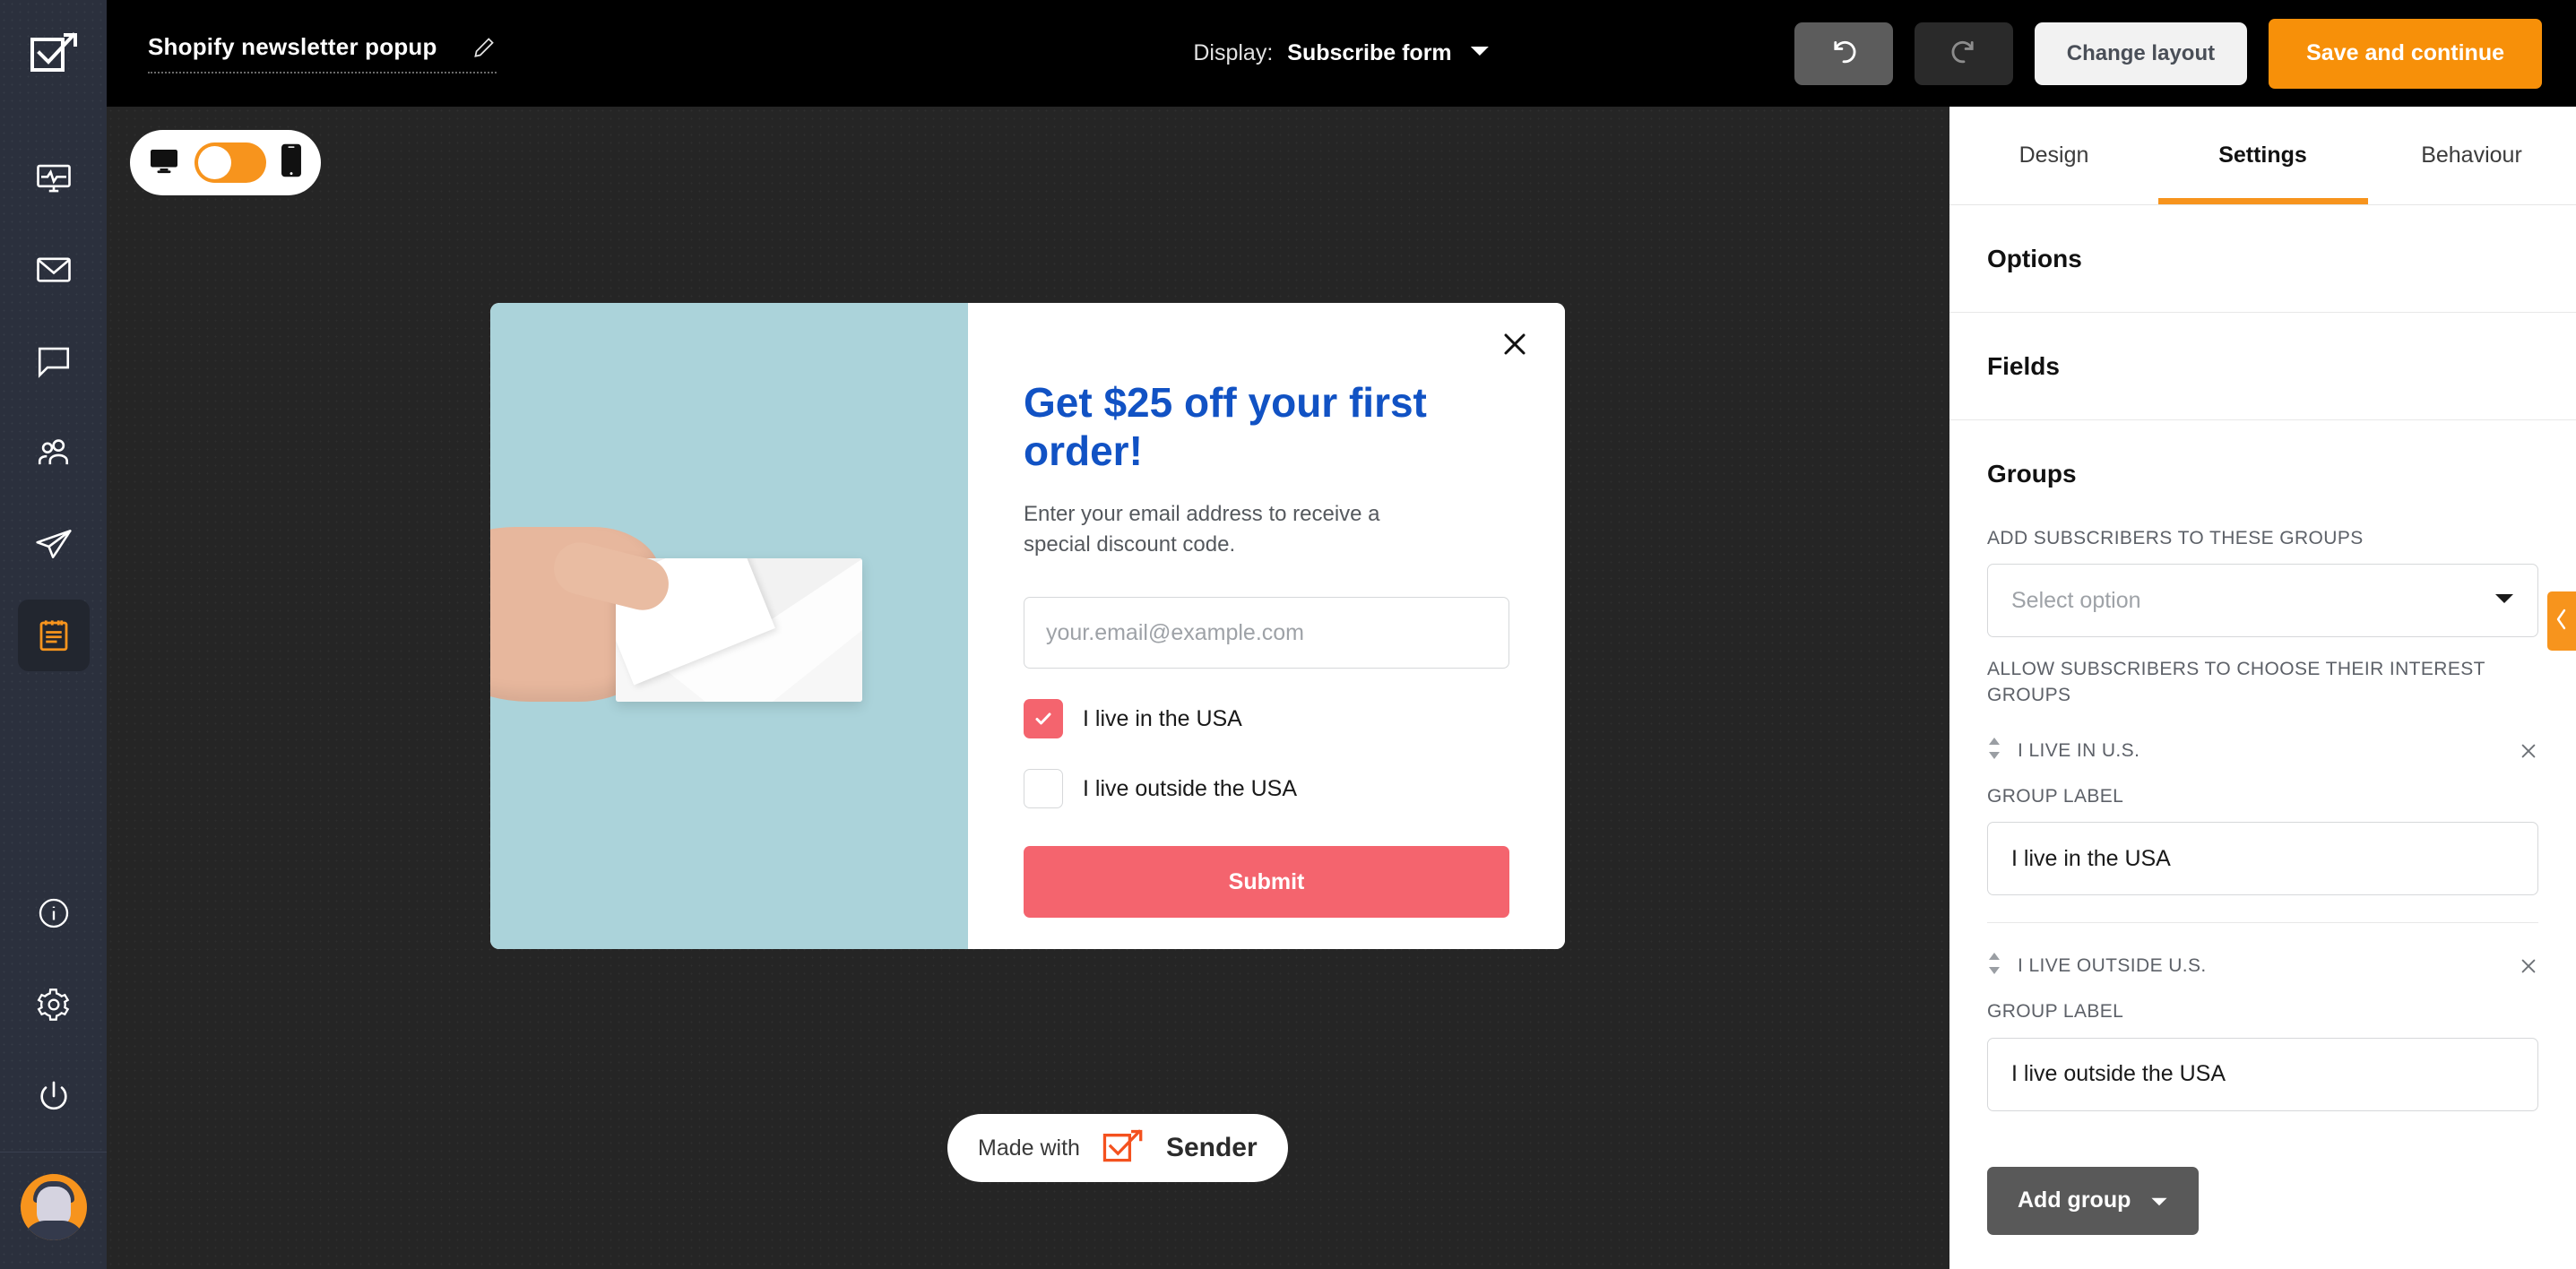  I want to click on checkbox-row-outside-usa: I live outside the USA, so click(1266, 789).